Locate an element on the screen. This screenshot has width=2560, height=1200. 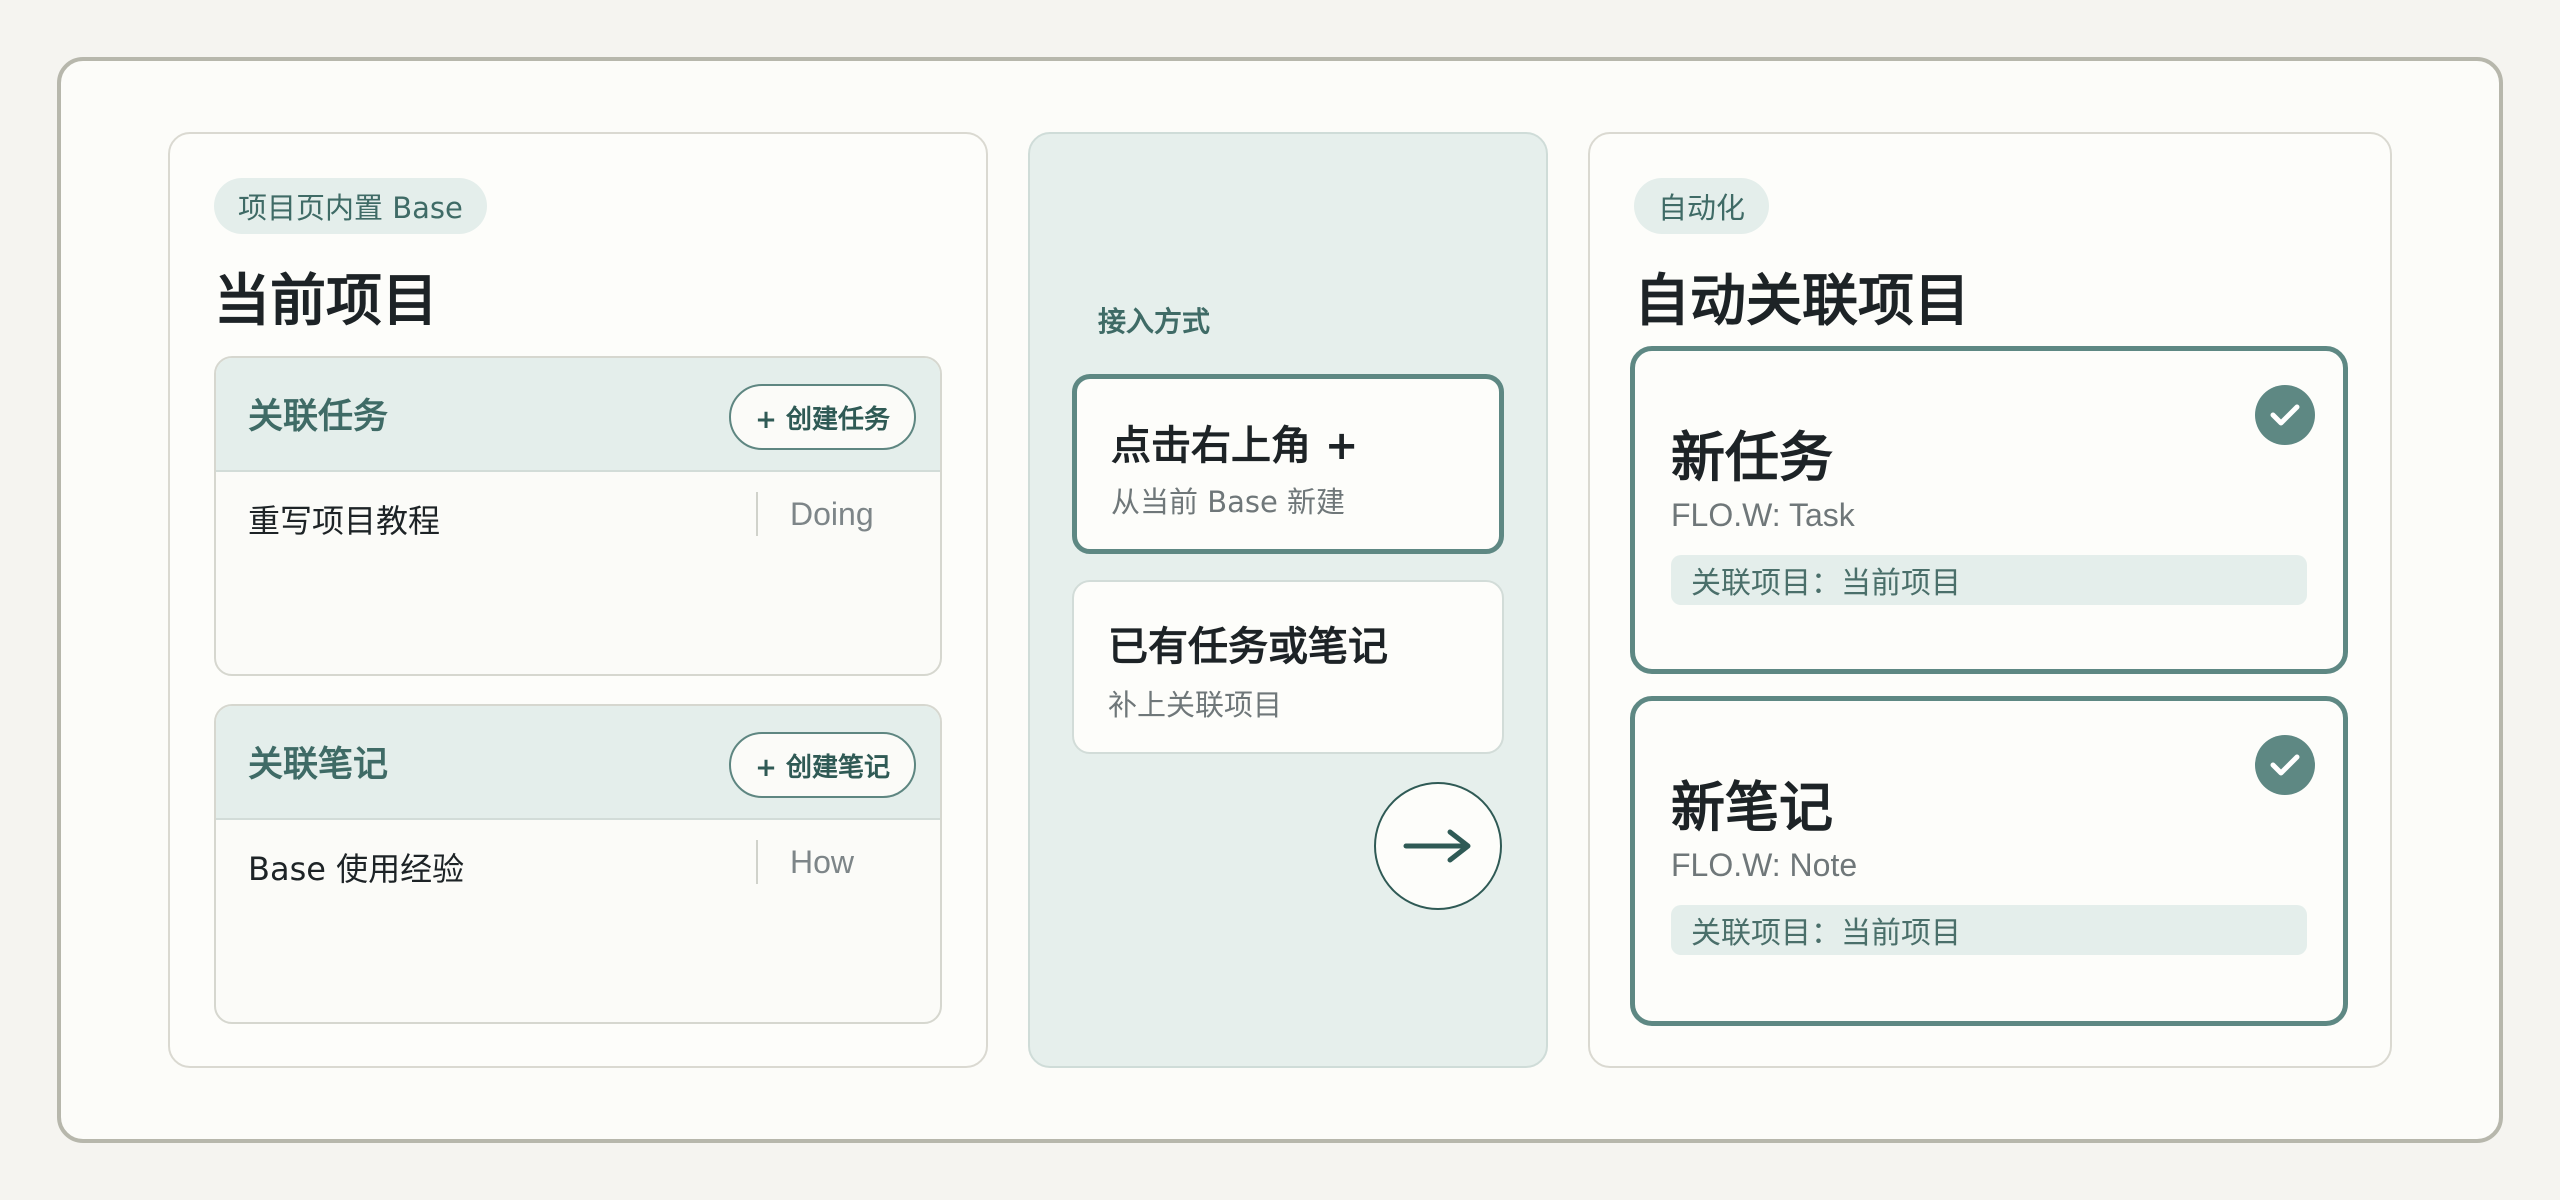
integration-label: 接入方式 is located at coordinates (1154, 321).